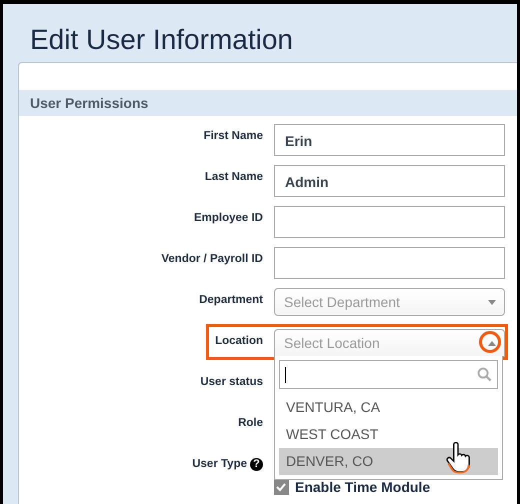 The image size is (520, 504). Describe the element at coordinates (250, 423) in the screenshot. I see `field-label: Role` at that location.